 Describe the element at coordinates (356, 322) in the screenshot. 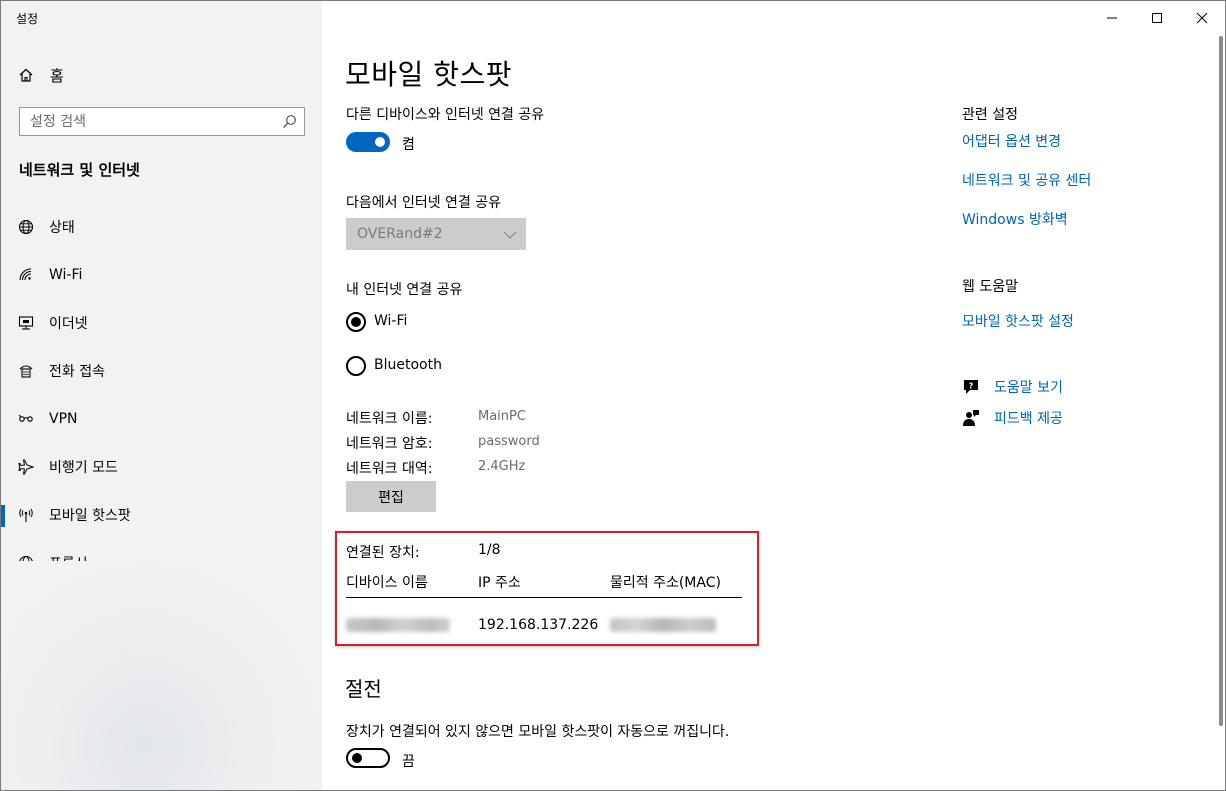

I see `wifi-radio` at that location.